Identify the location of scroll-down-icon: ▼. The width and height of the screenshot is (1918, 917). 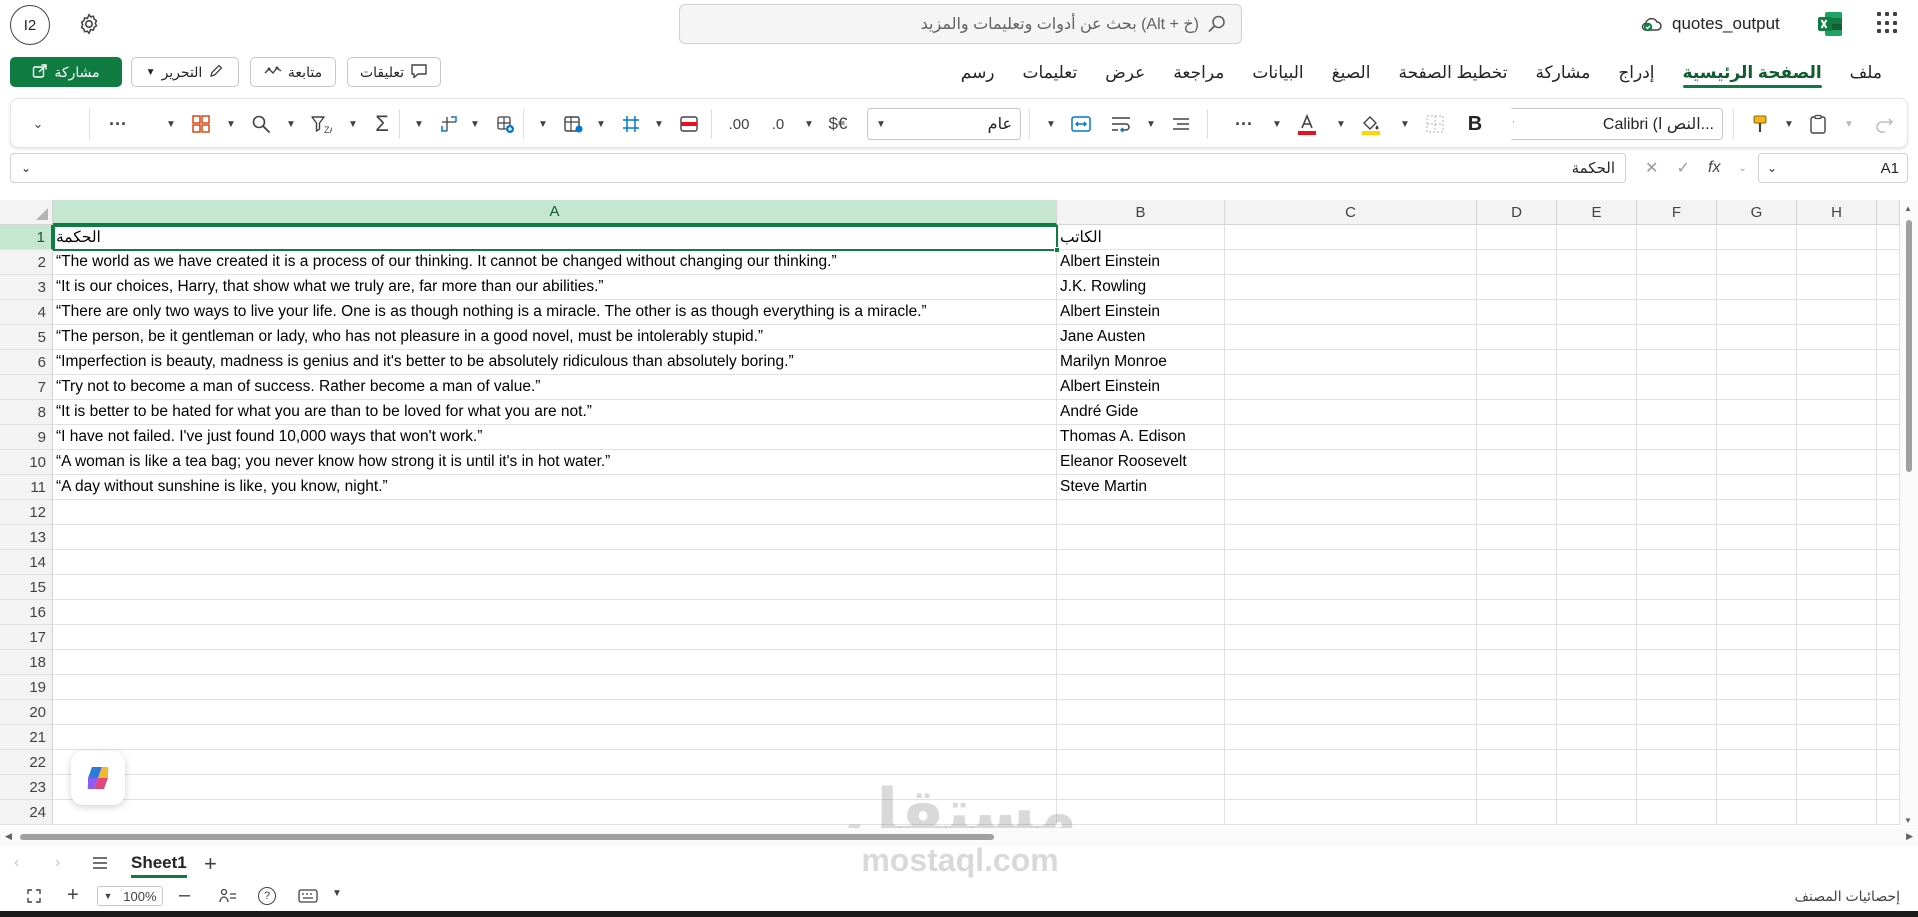
(1908, 820).